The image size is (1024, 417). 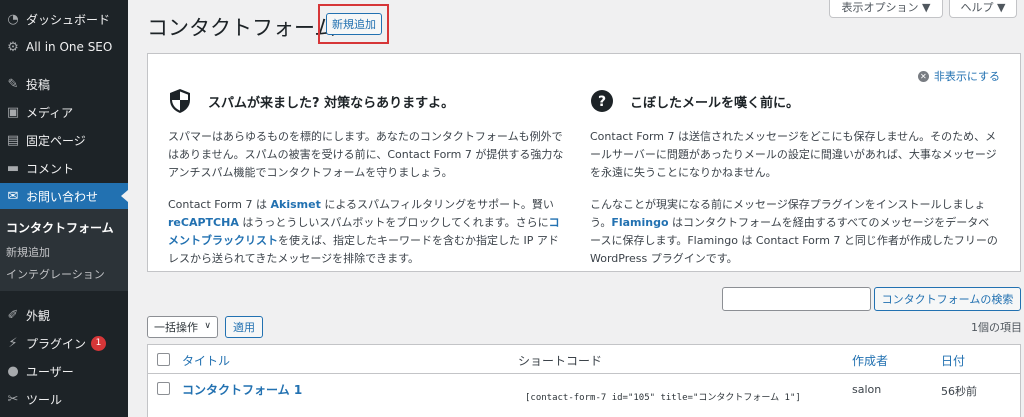 I want to click on user-icon: ●, so click(x=13, y=371).